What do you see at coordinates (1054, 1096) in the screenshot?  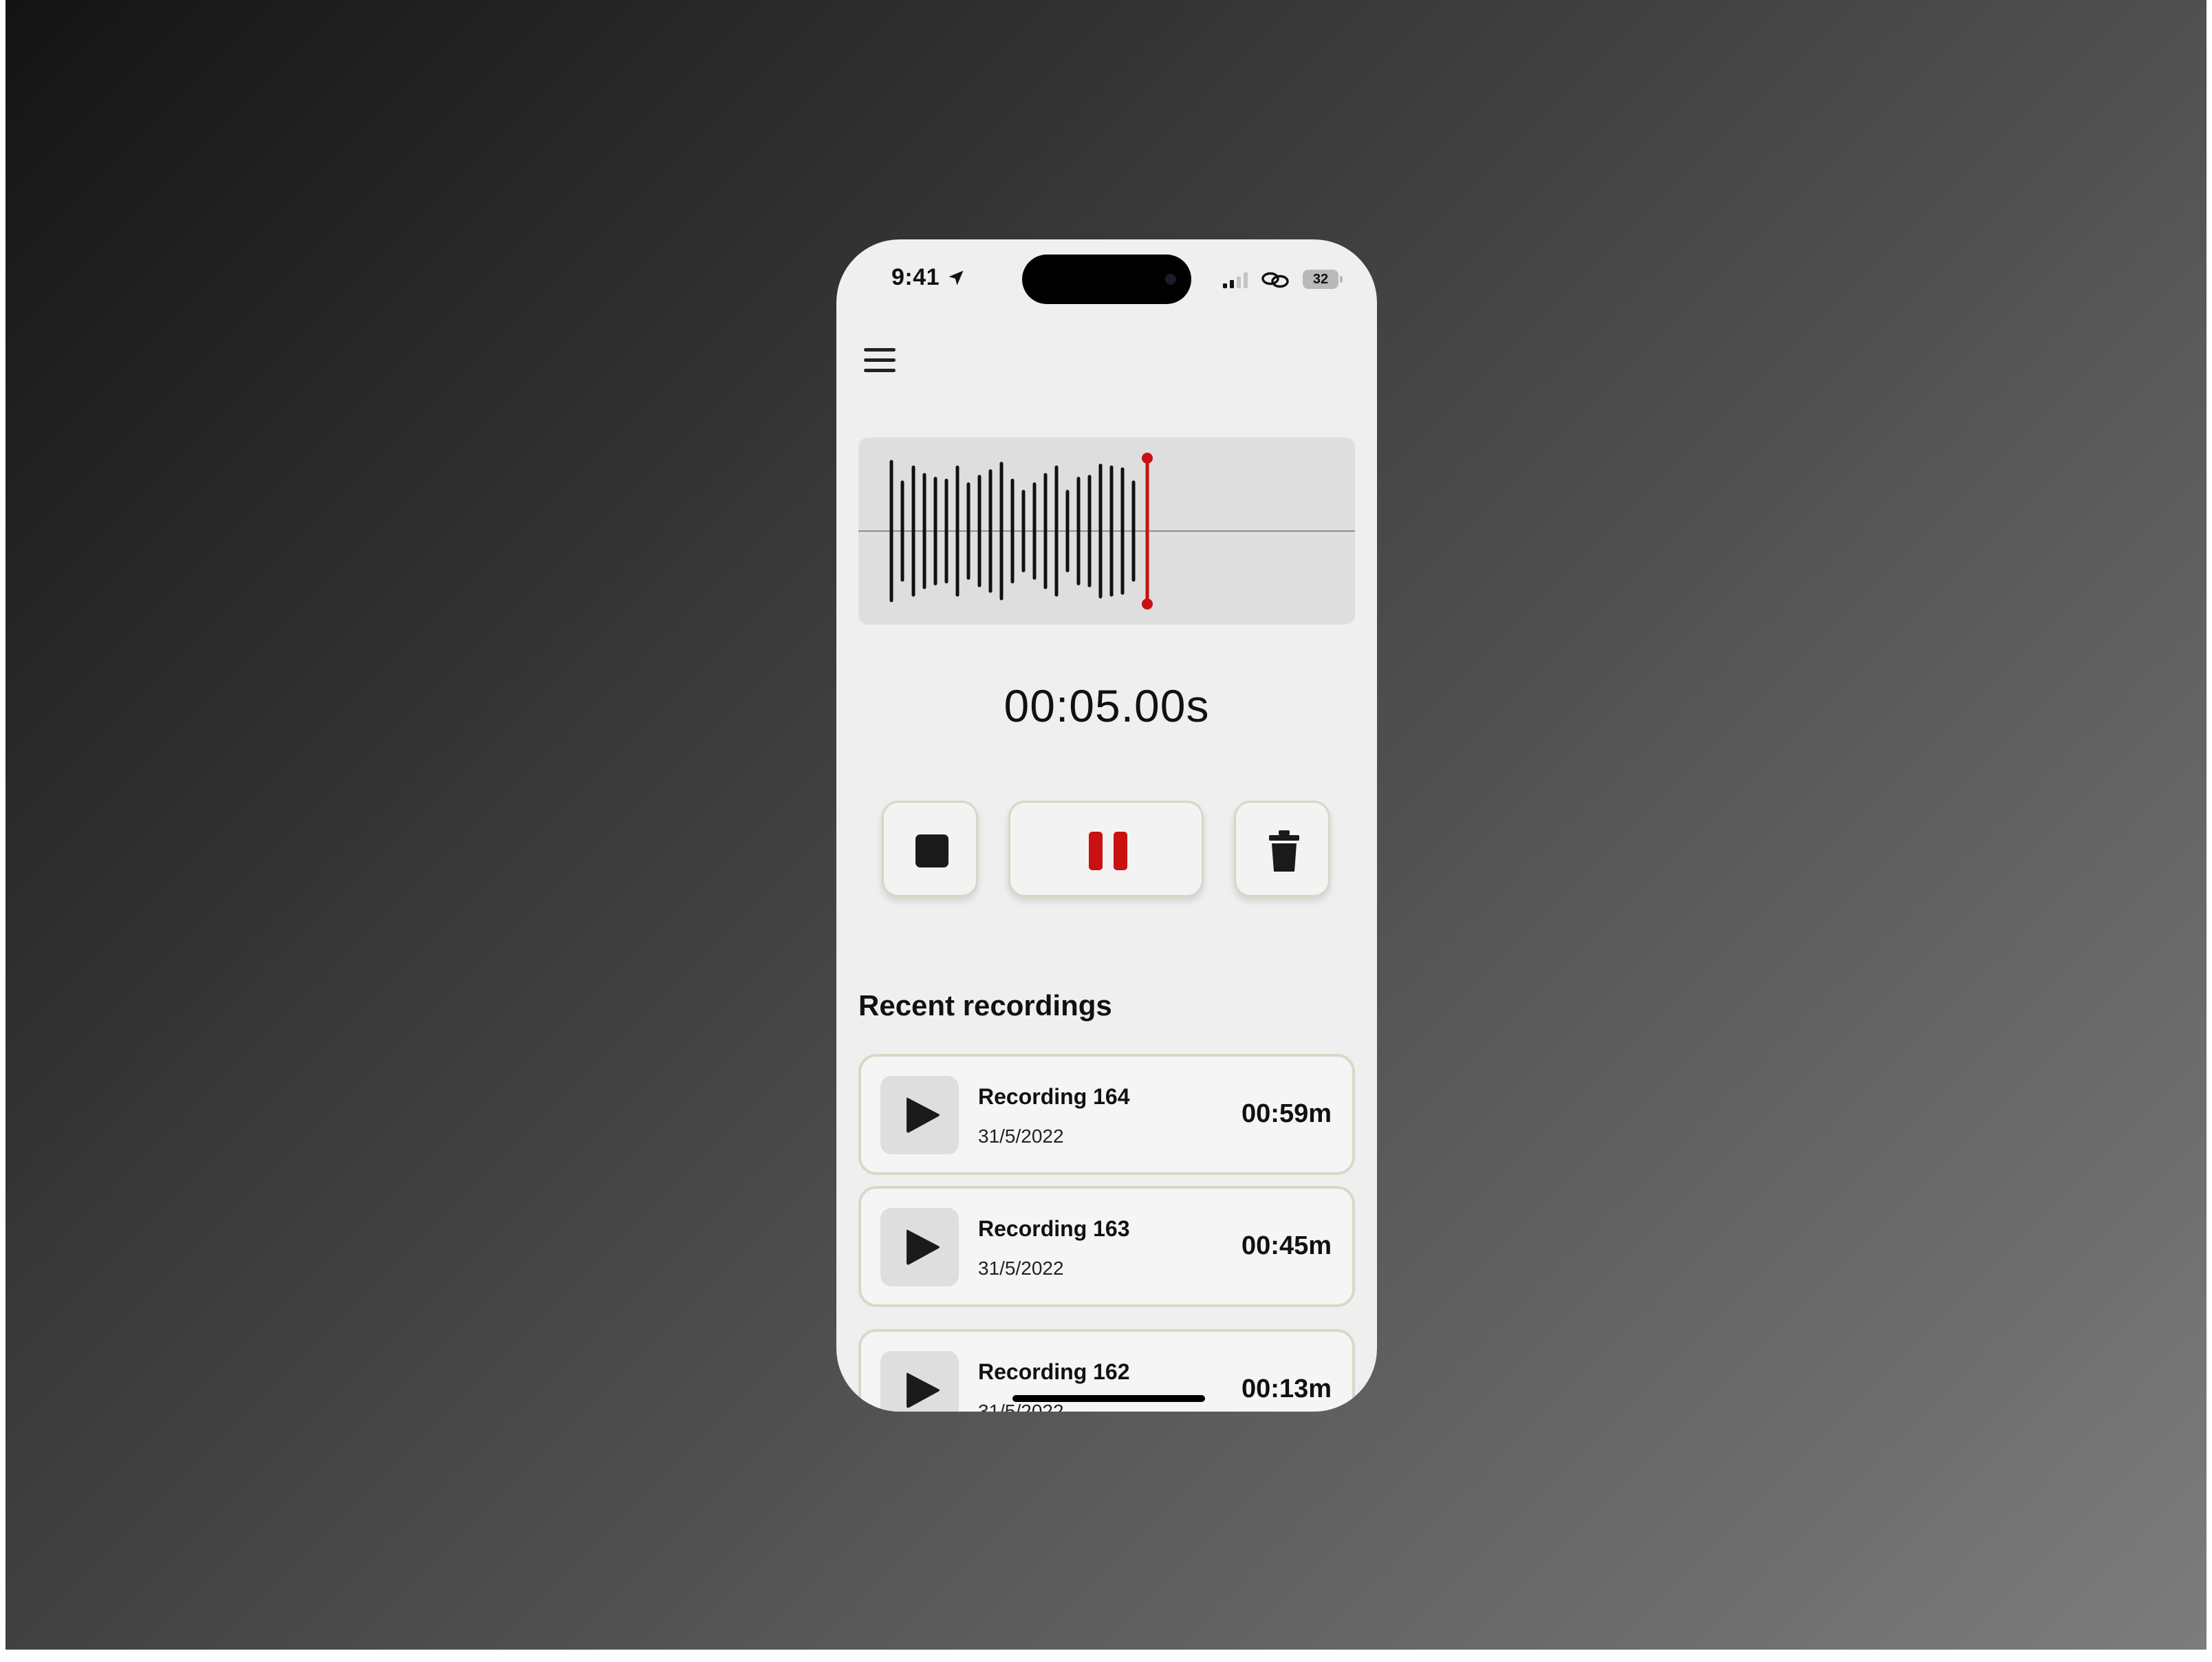 I see `recording-name: Recording 164` at bounding box center [1054, 1096].